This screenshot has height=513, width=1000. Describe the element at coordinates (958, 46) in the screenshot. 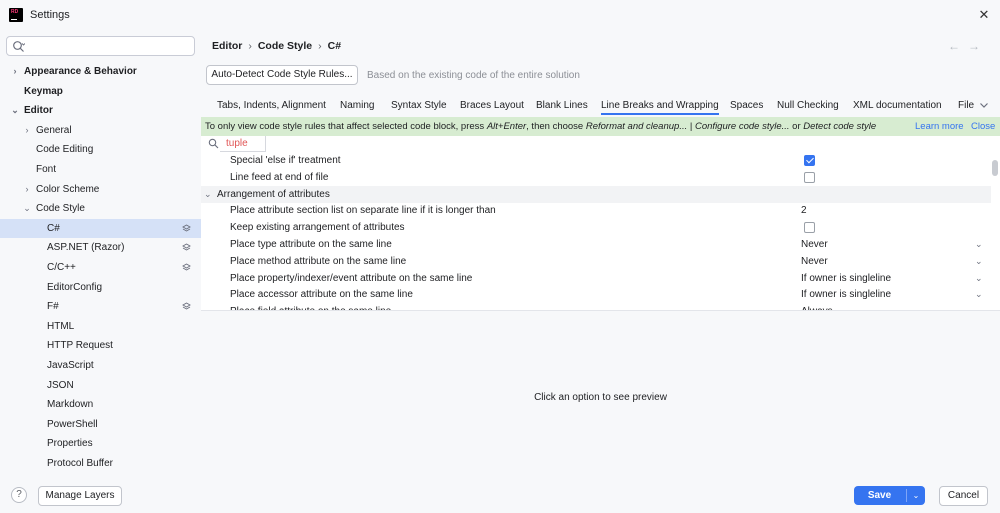

I see `back-arrow-icon: ←` at that location.